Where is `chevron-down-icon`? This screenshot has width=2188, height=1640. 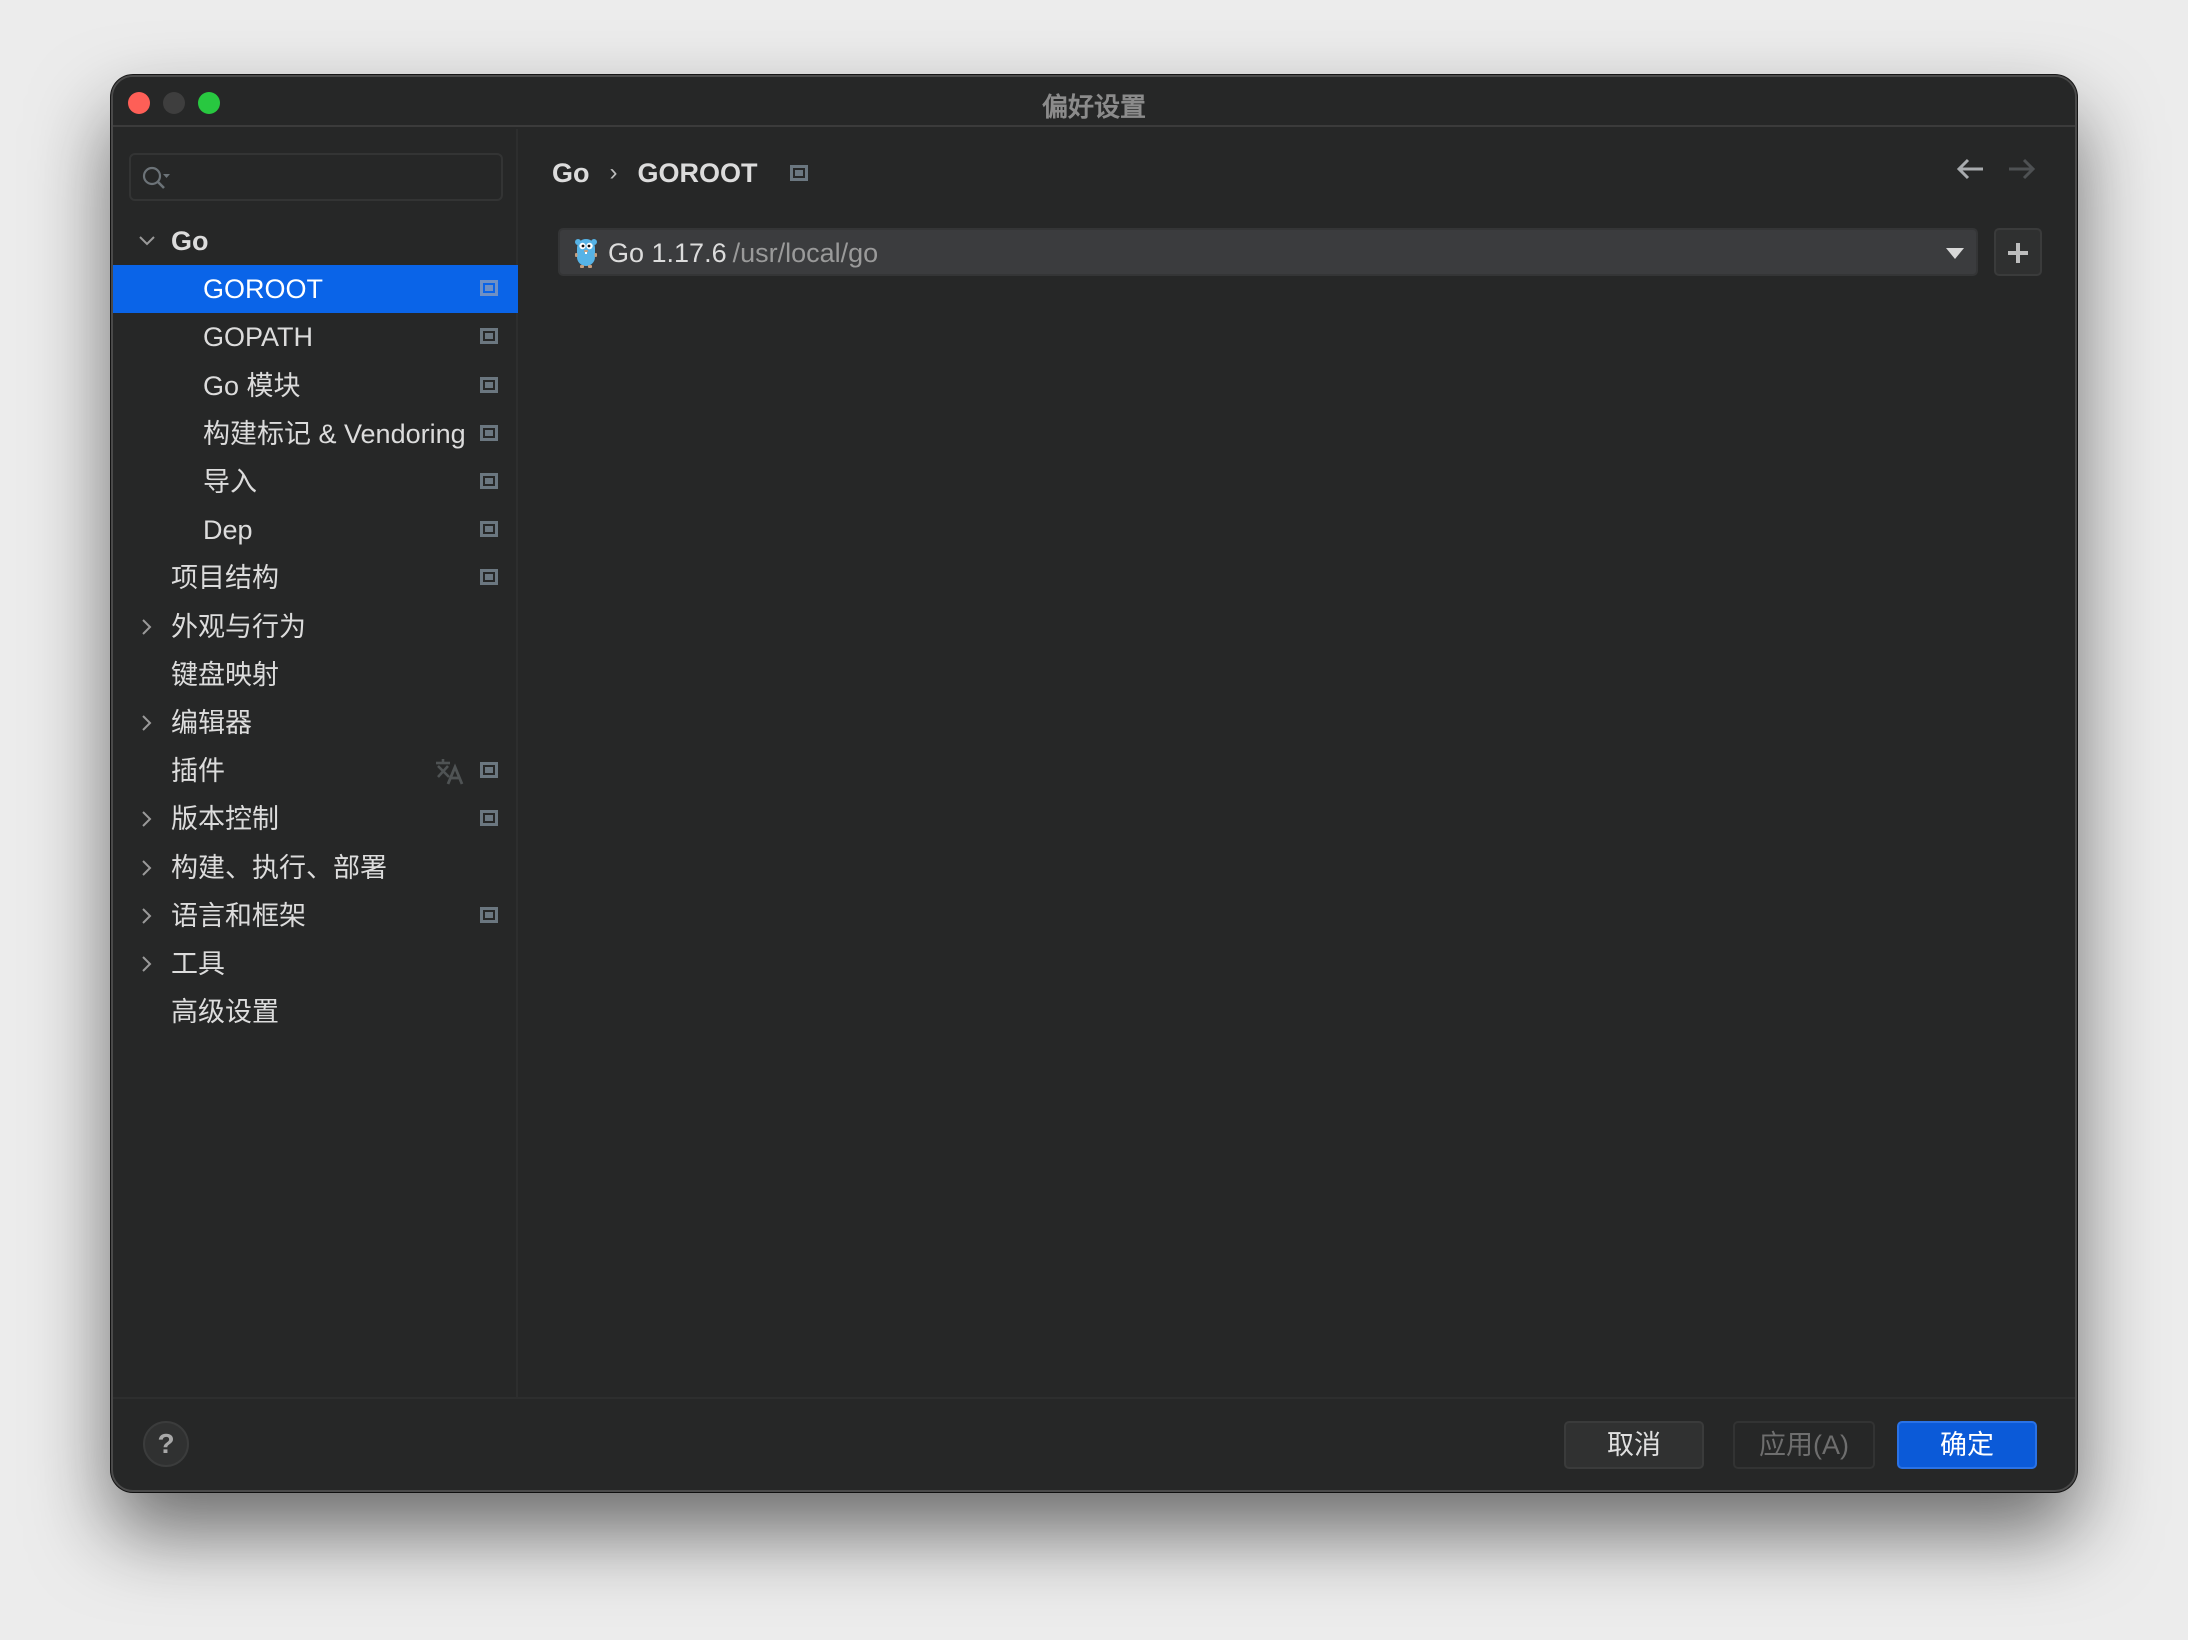
chevron-down-icon is located at coordinates (147, 241).